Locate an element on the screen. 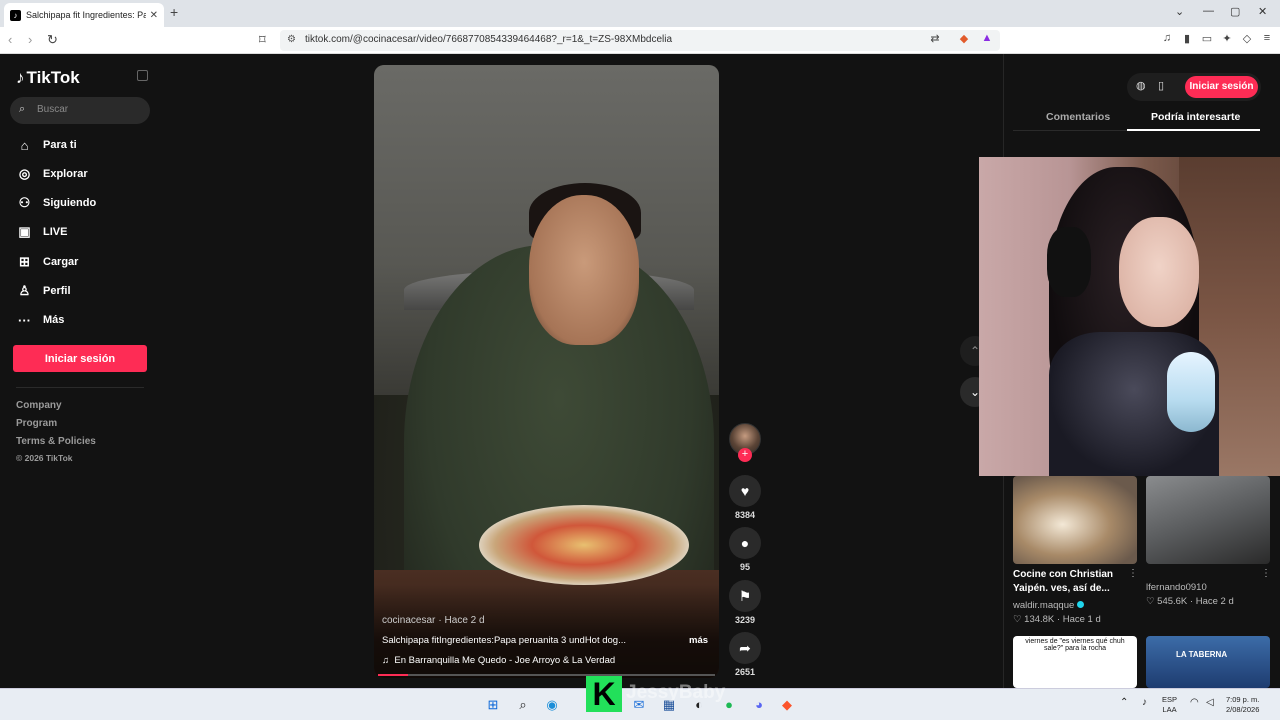  heart-icon: ♥ is located at coordinates (745, 491).